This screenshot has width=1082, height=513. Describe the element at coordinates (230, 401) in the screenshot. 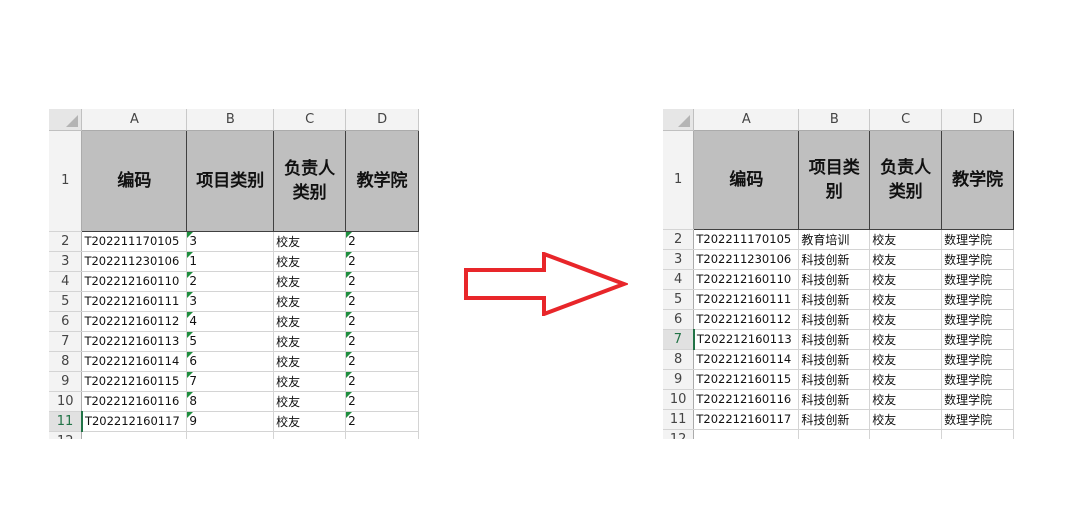

I see `data-cell: 8` at that location.